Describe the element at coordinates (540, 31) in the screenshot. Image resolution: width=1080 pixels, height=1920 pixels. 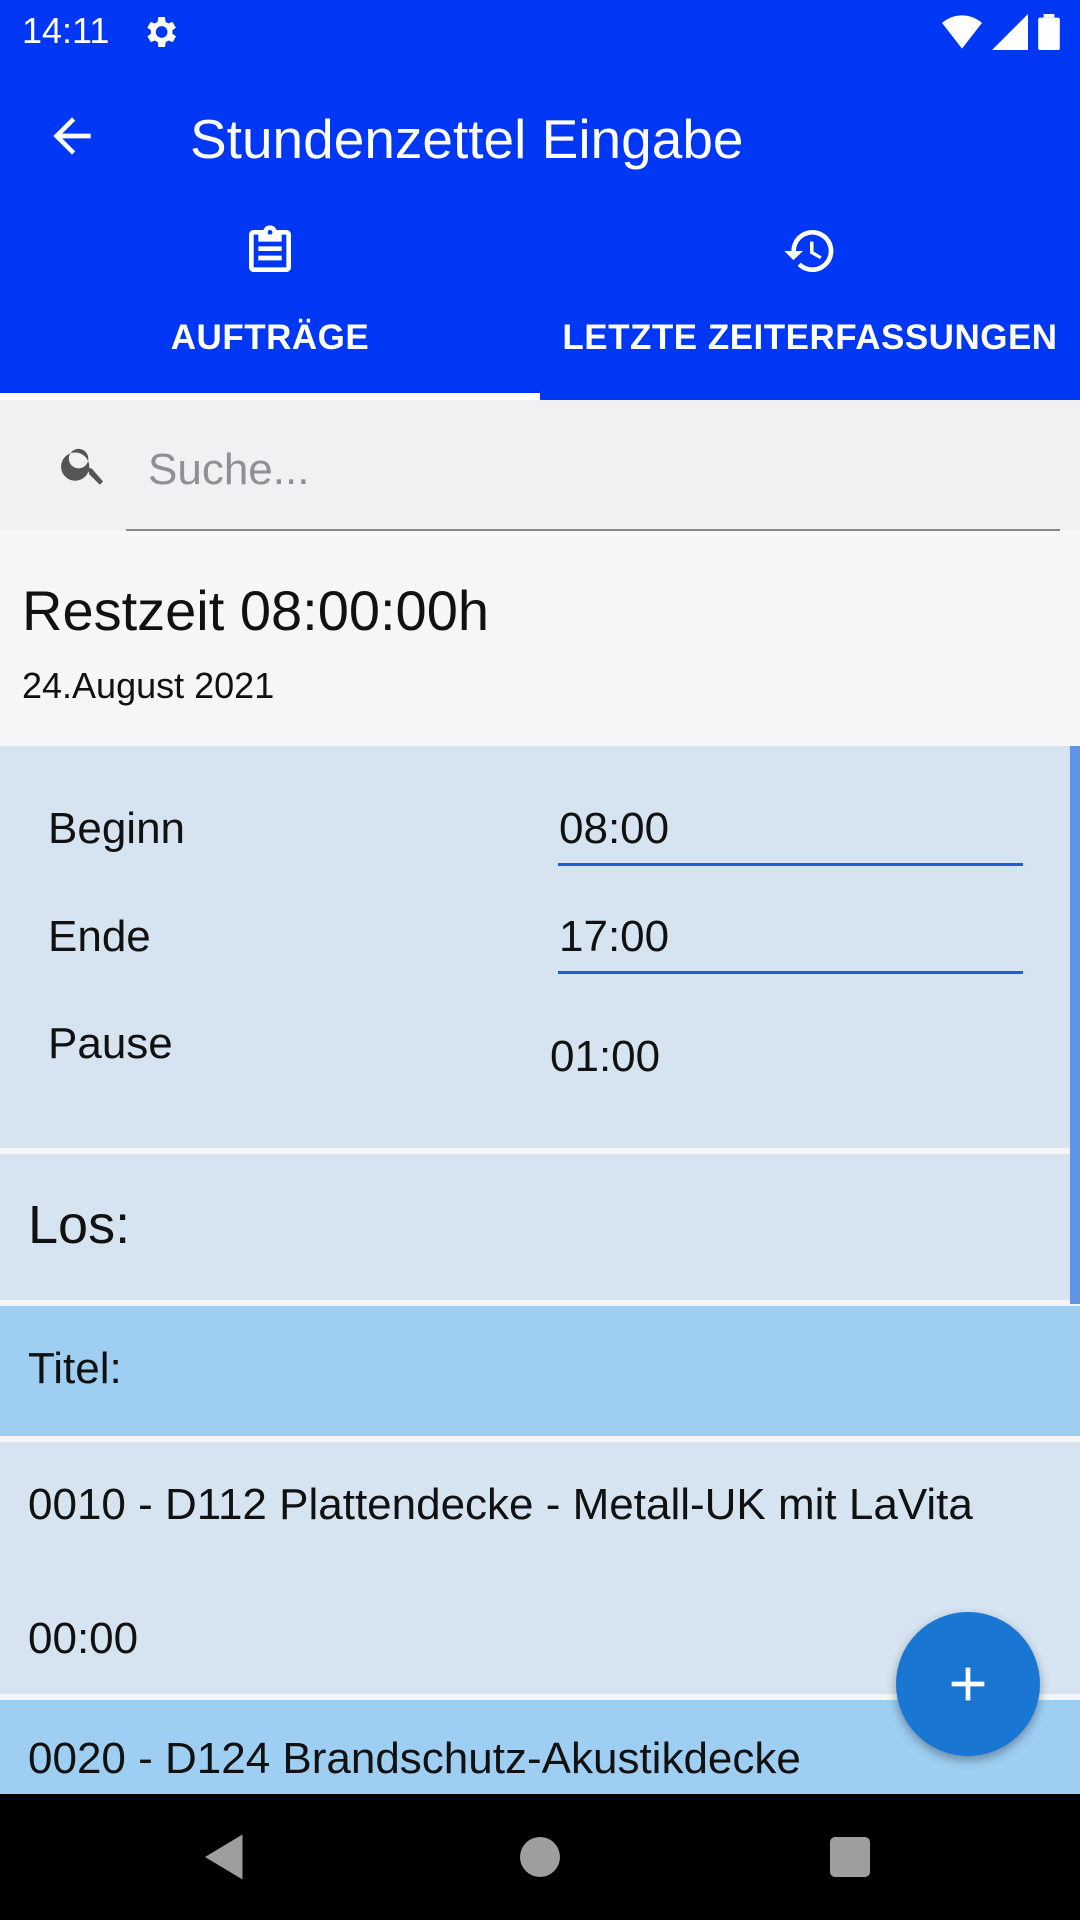
I see `status-bar: 14:11` at that location.